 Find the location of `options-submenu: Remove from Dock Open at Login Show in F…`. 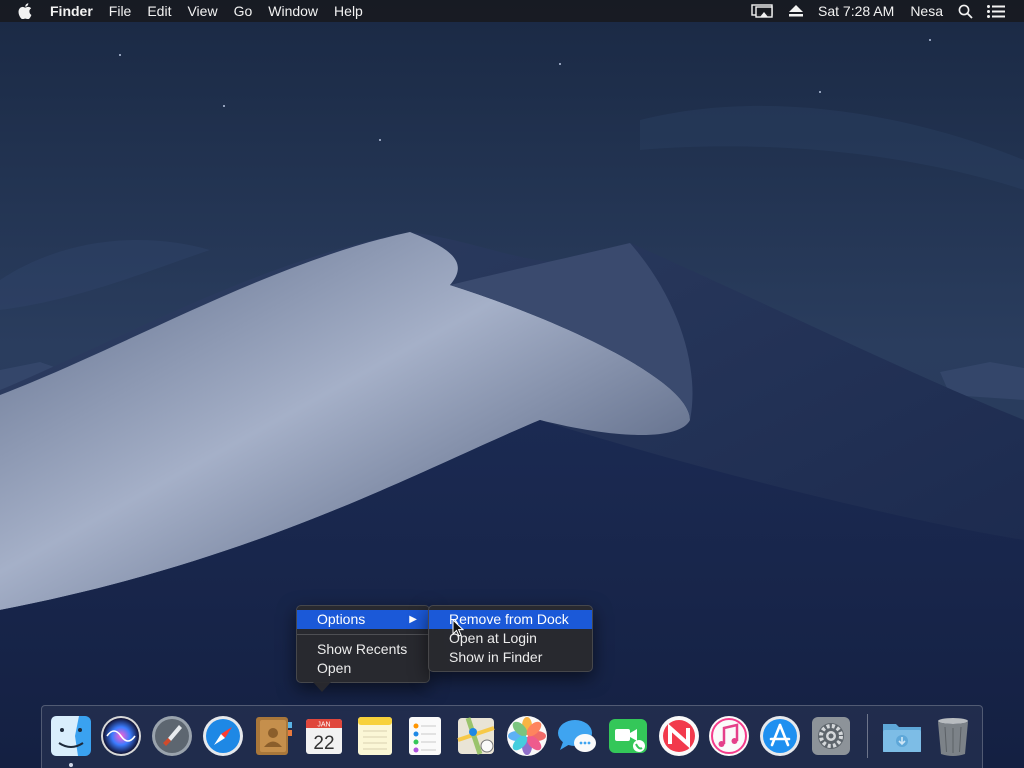

options-submenu: Remove from Dock Open at Login Show in F… is located at coordinates (510, 638).